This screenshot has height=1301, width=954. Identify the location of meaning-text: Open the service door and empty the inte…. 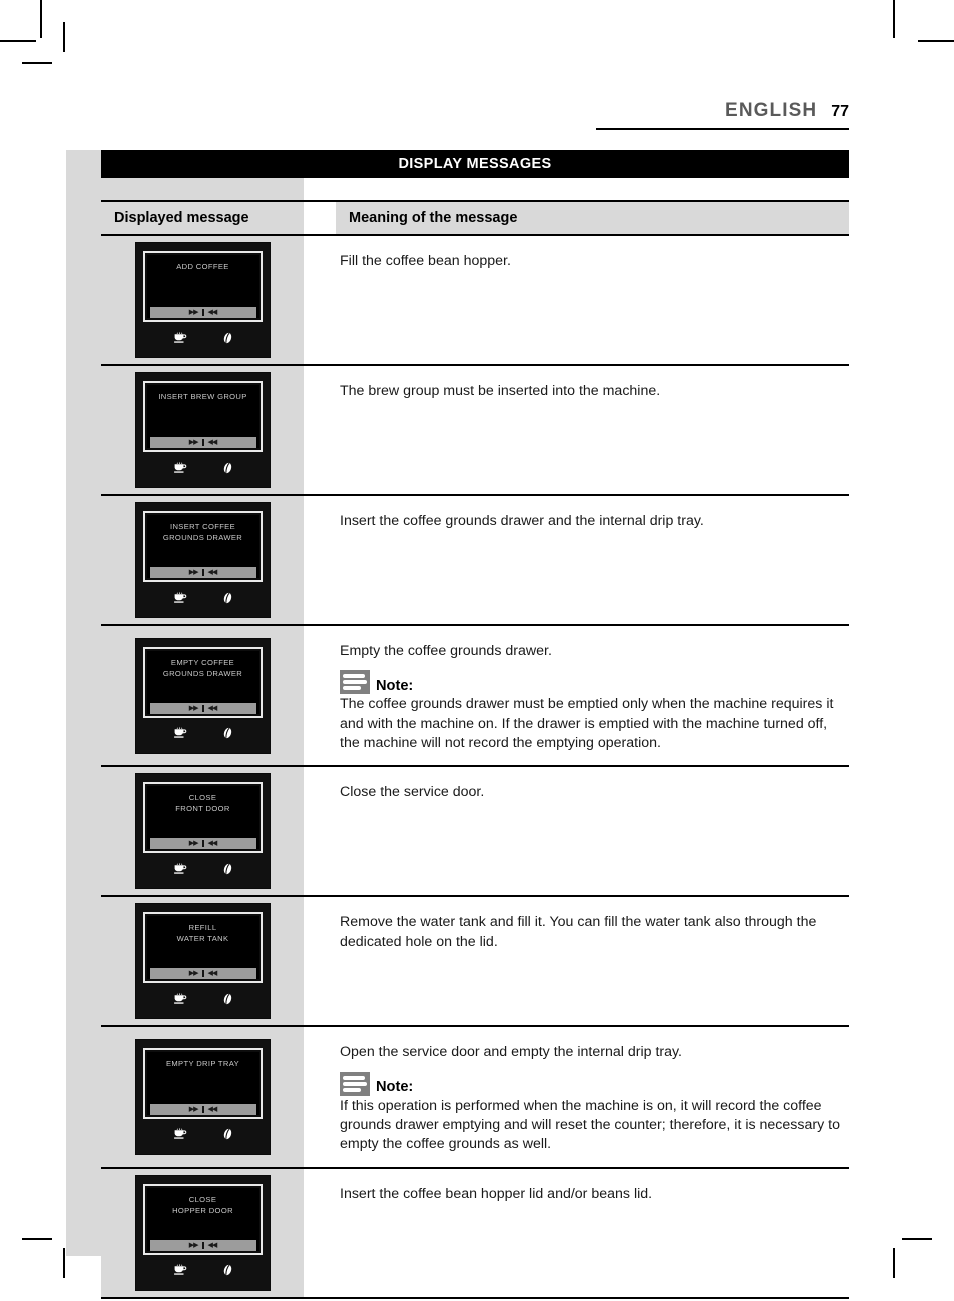
(511, 1052).